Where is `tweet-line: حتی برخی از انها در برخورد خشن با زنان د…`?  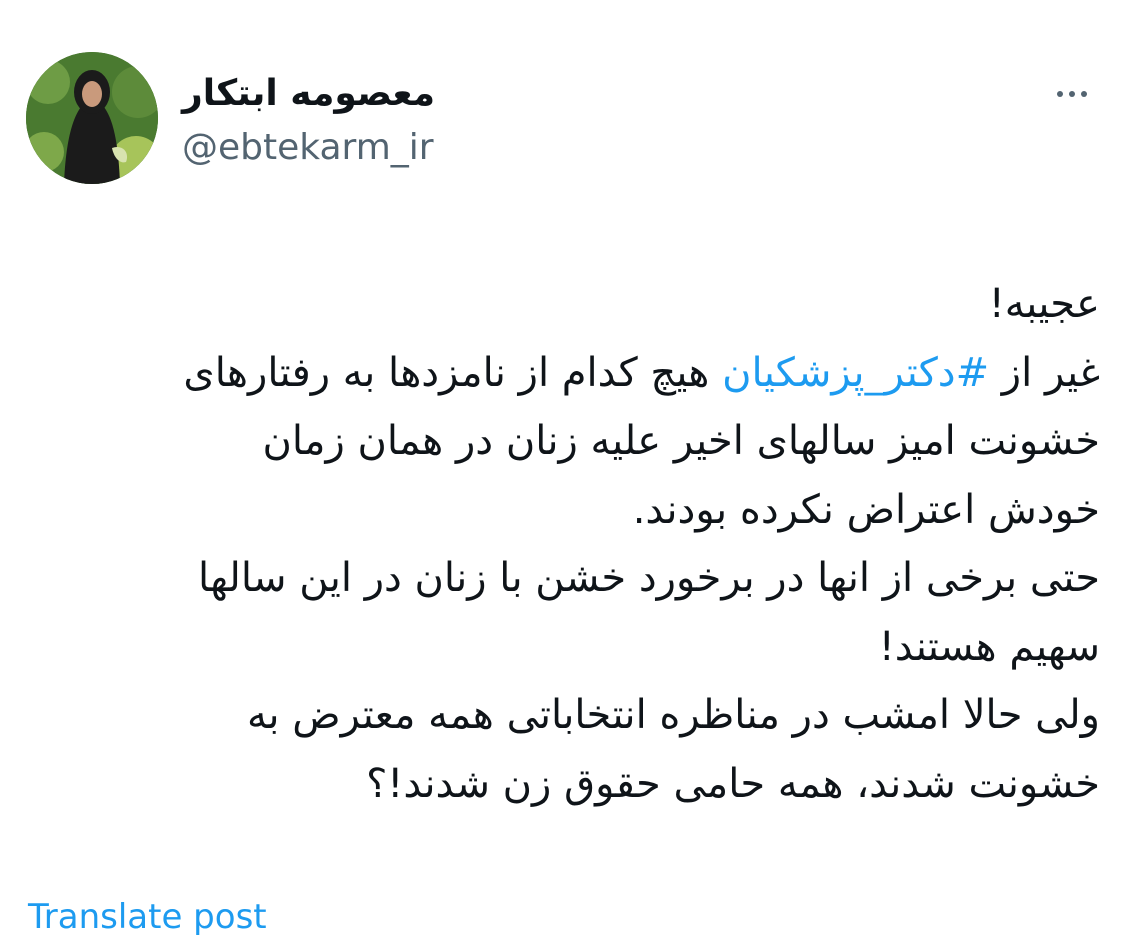 tweet-line: حتی برخی از انها در برخورد خشن با زنان د… is located at coordinates (649, 578).